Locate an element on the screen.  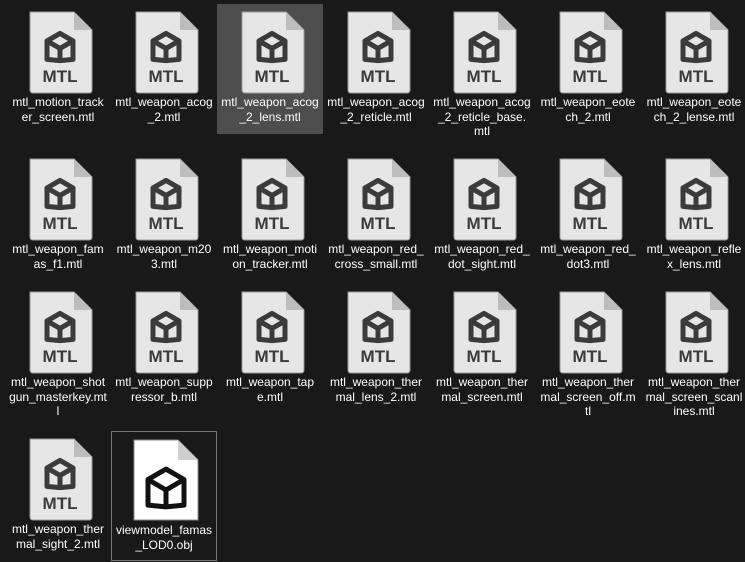
file-item: MTL mtl_weapon_famas_f1.mtl is located at coordinates (58, 216).